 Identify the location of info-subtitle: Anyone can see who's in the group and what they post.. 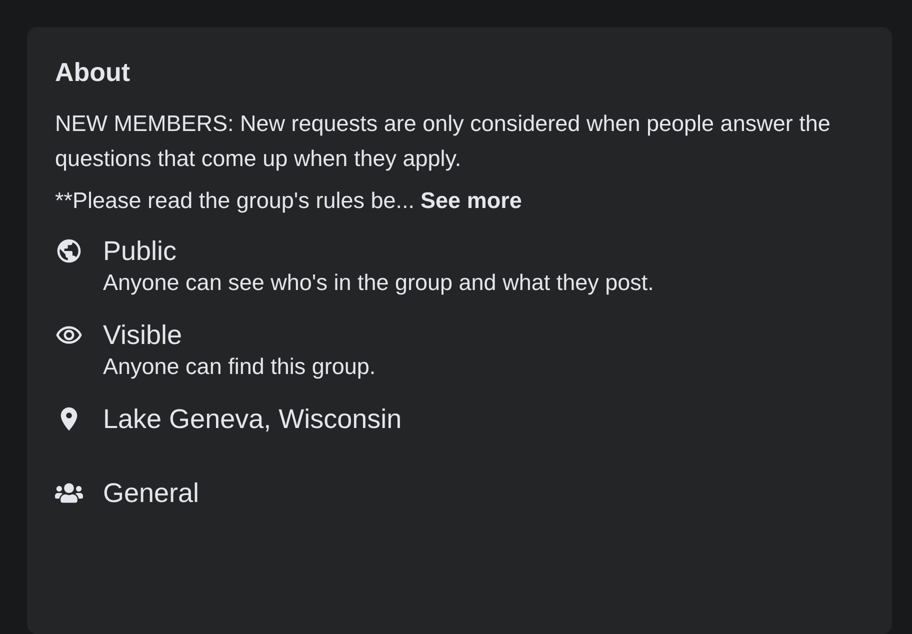
(378, 283).